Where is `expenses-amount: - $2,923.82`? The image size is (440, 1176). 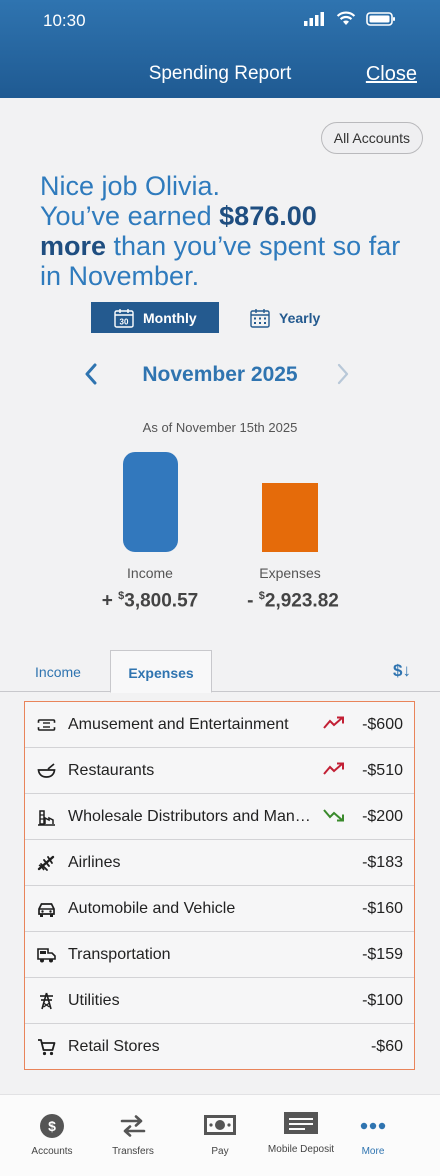
expenses-amount: - $2,923.82 is located at coordinates (293, 601).